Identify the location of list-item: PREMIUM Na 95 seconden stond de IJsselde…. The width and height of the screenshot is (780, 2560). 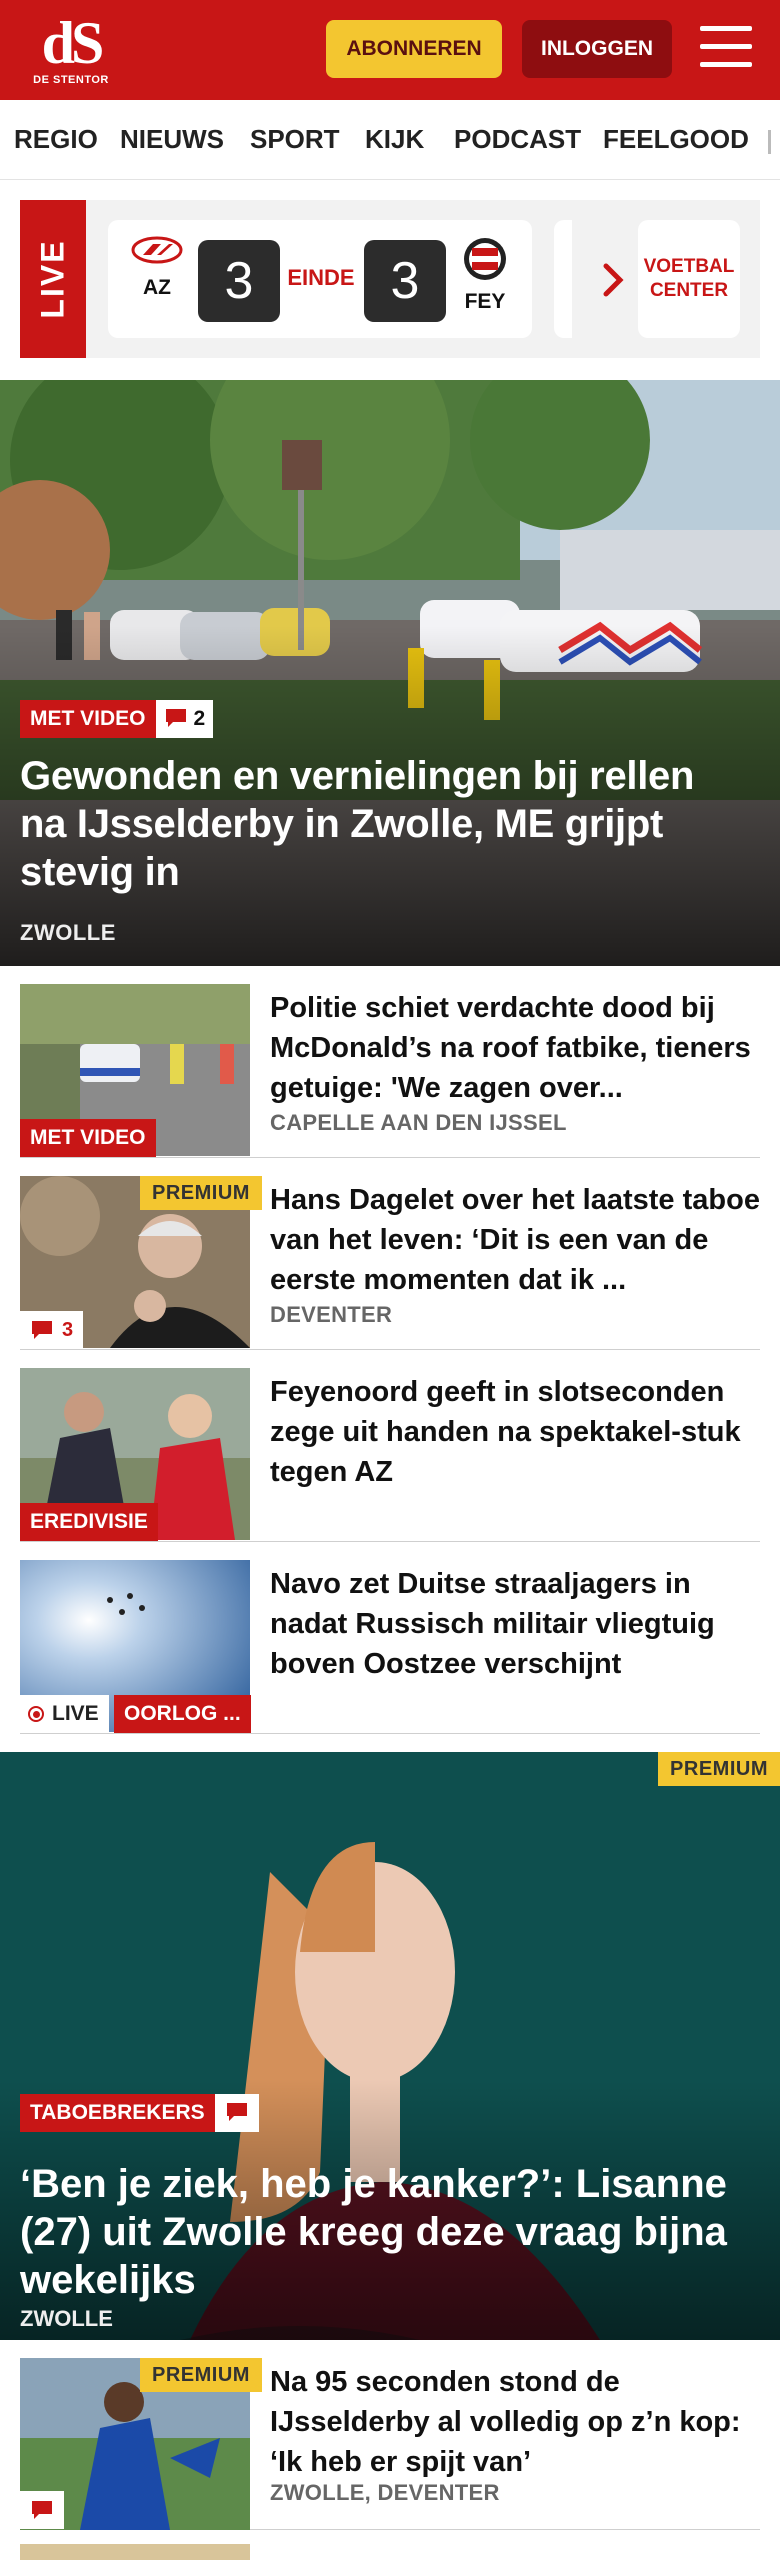
(390, 2435).